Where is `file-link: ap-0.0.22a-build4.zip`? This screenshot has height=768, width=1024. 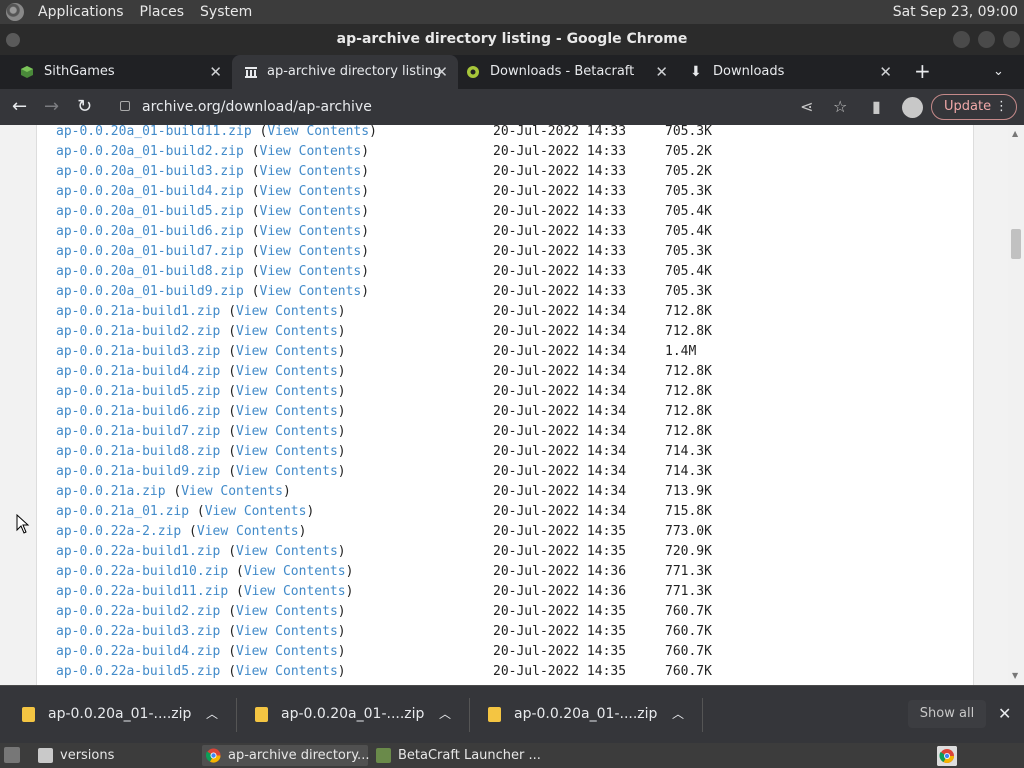
file-link: ap-0.0.22a-build4.zip is located at coordinates (138, 651).